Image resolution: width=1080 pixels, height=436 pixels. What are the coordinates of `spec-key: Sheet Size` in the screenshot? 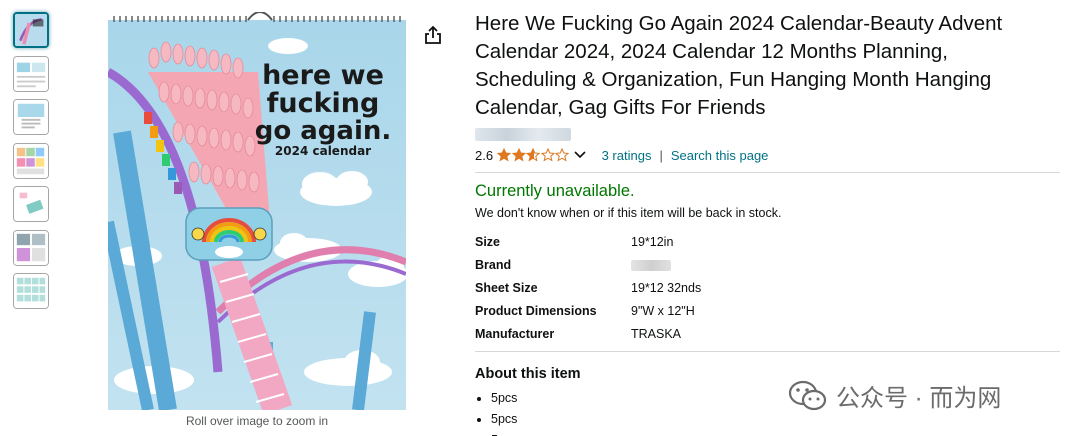 It's located at (506, 287).